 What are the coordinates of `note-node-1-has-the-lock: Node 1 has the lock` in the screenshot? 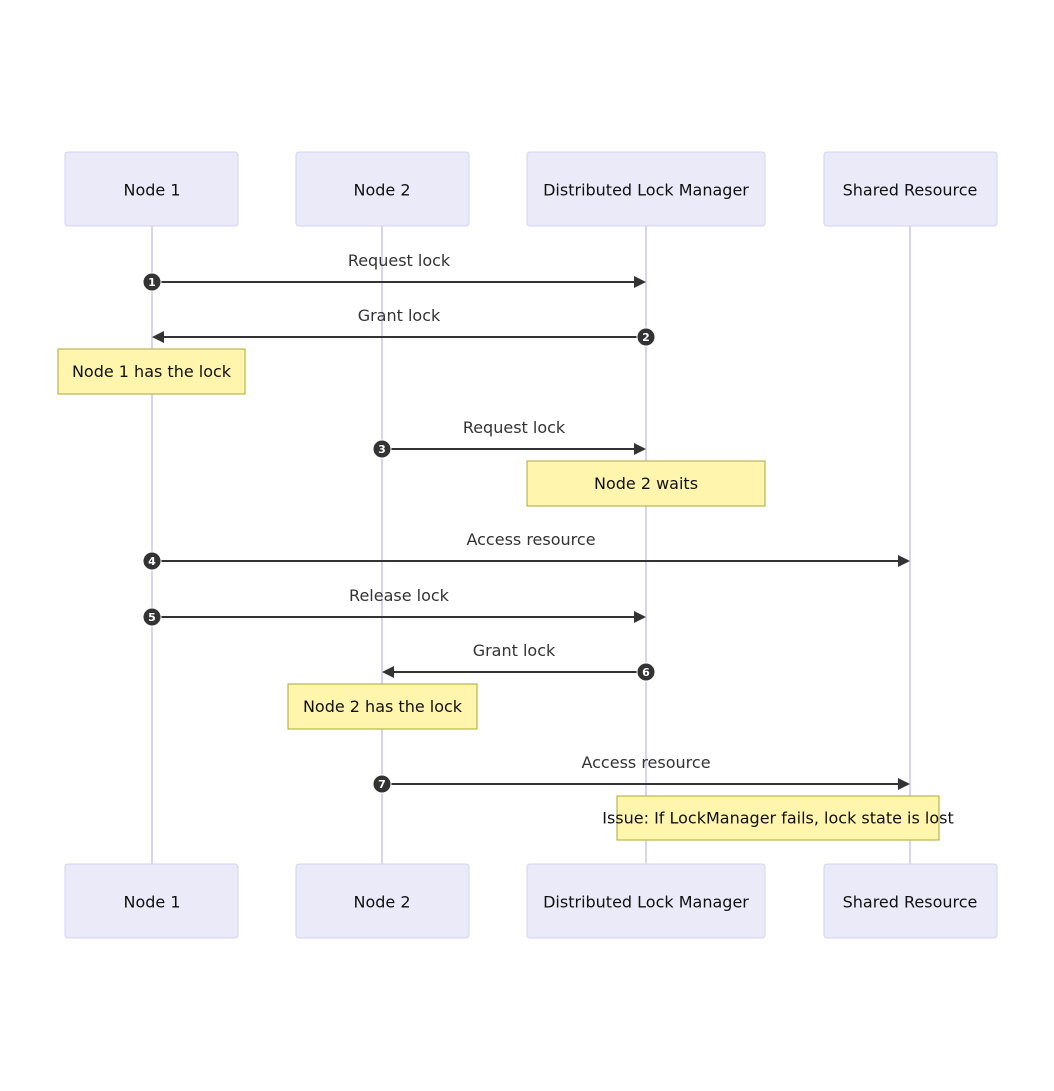 It's located at (151, 371).